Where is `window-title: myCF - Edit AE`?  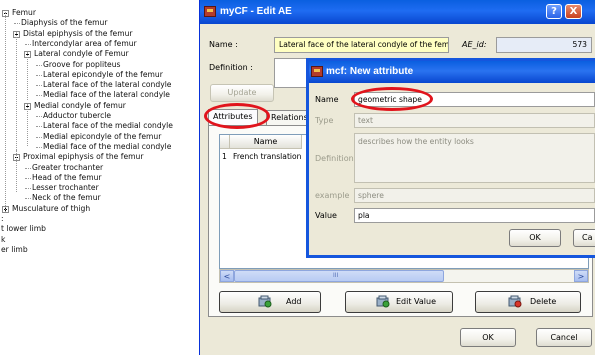 window-title: myCF - Edit AE is located at coordinates (256, 11).